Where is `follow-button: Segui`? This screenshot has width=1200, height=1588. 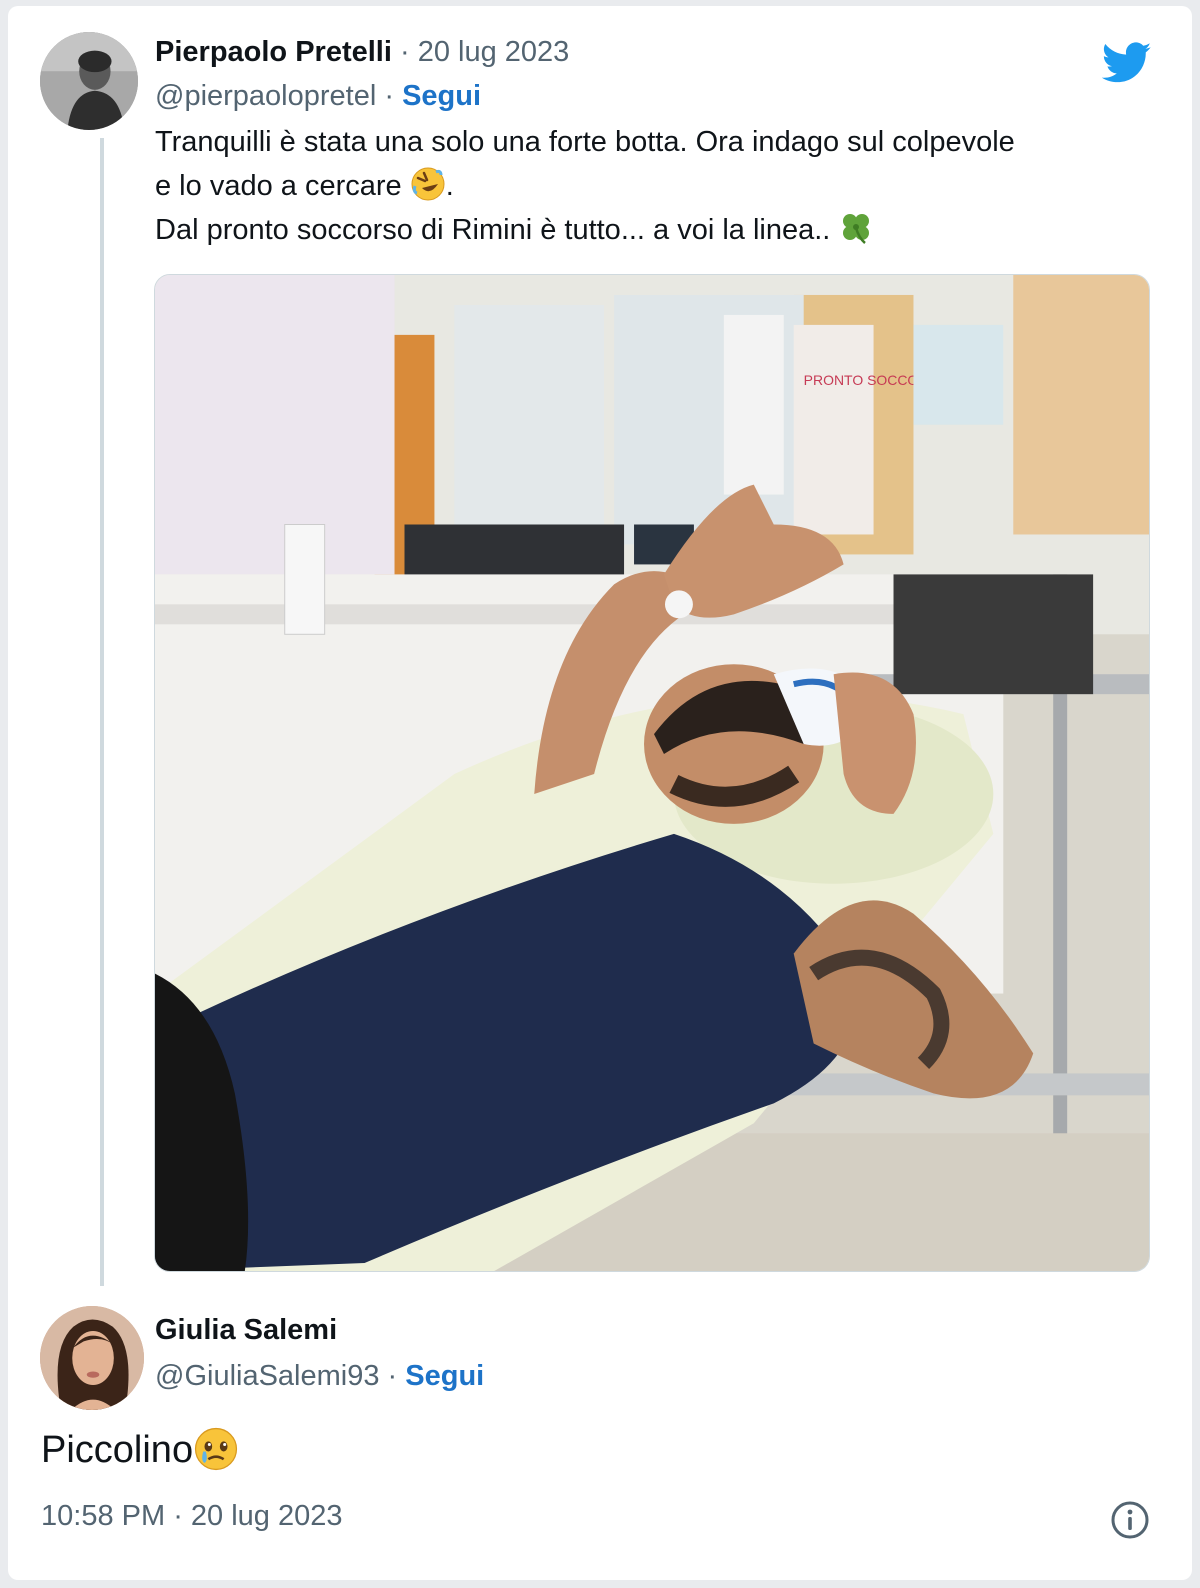
follow-button: Segui is located at coordinates (441, 96).